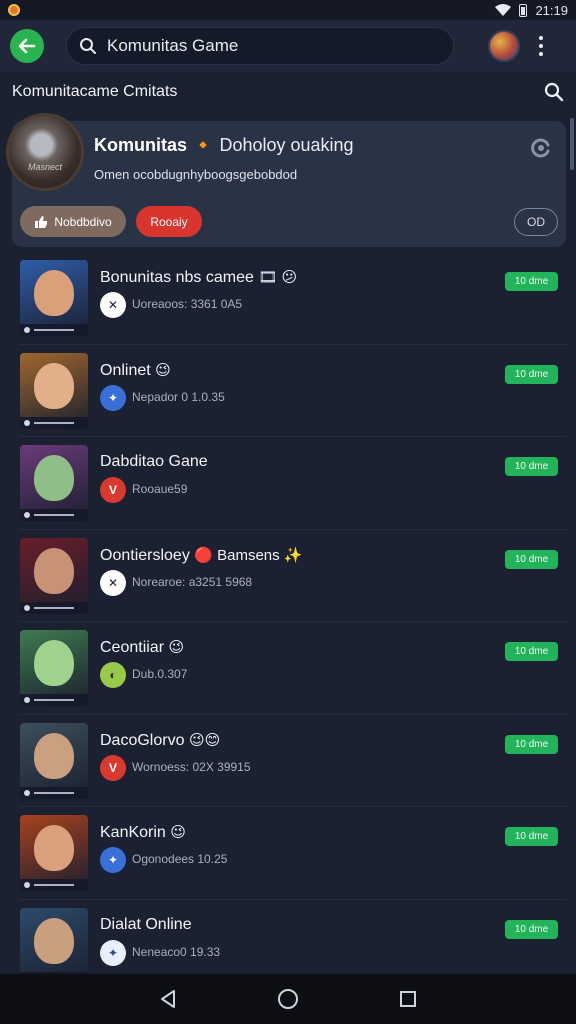  I want to click on section-header: Komunitacame Cmitats, so click(288, 92).